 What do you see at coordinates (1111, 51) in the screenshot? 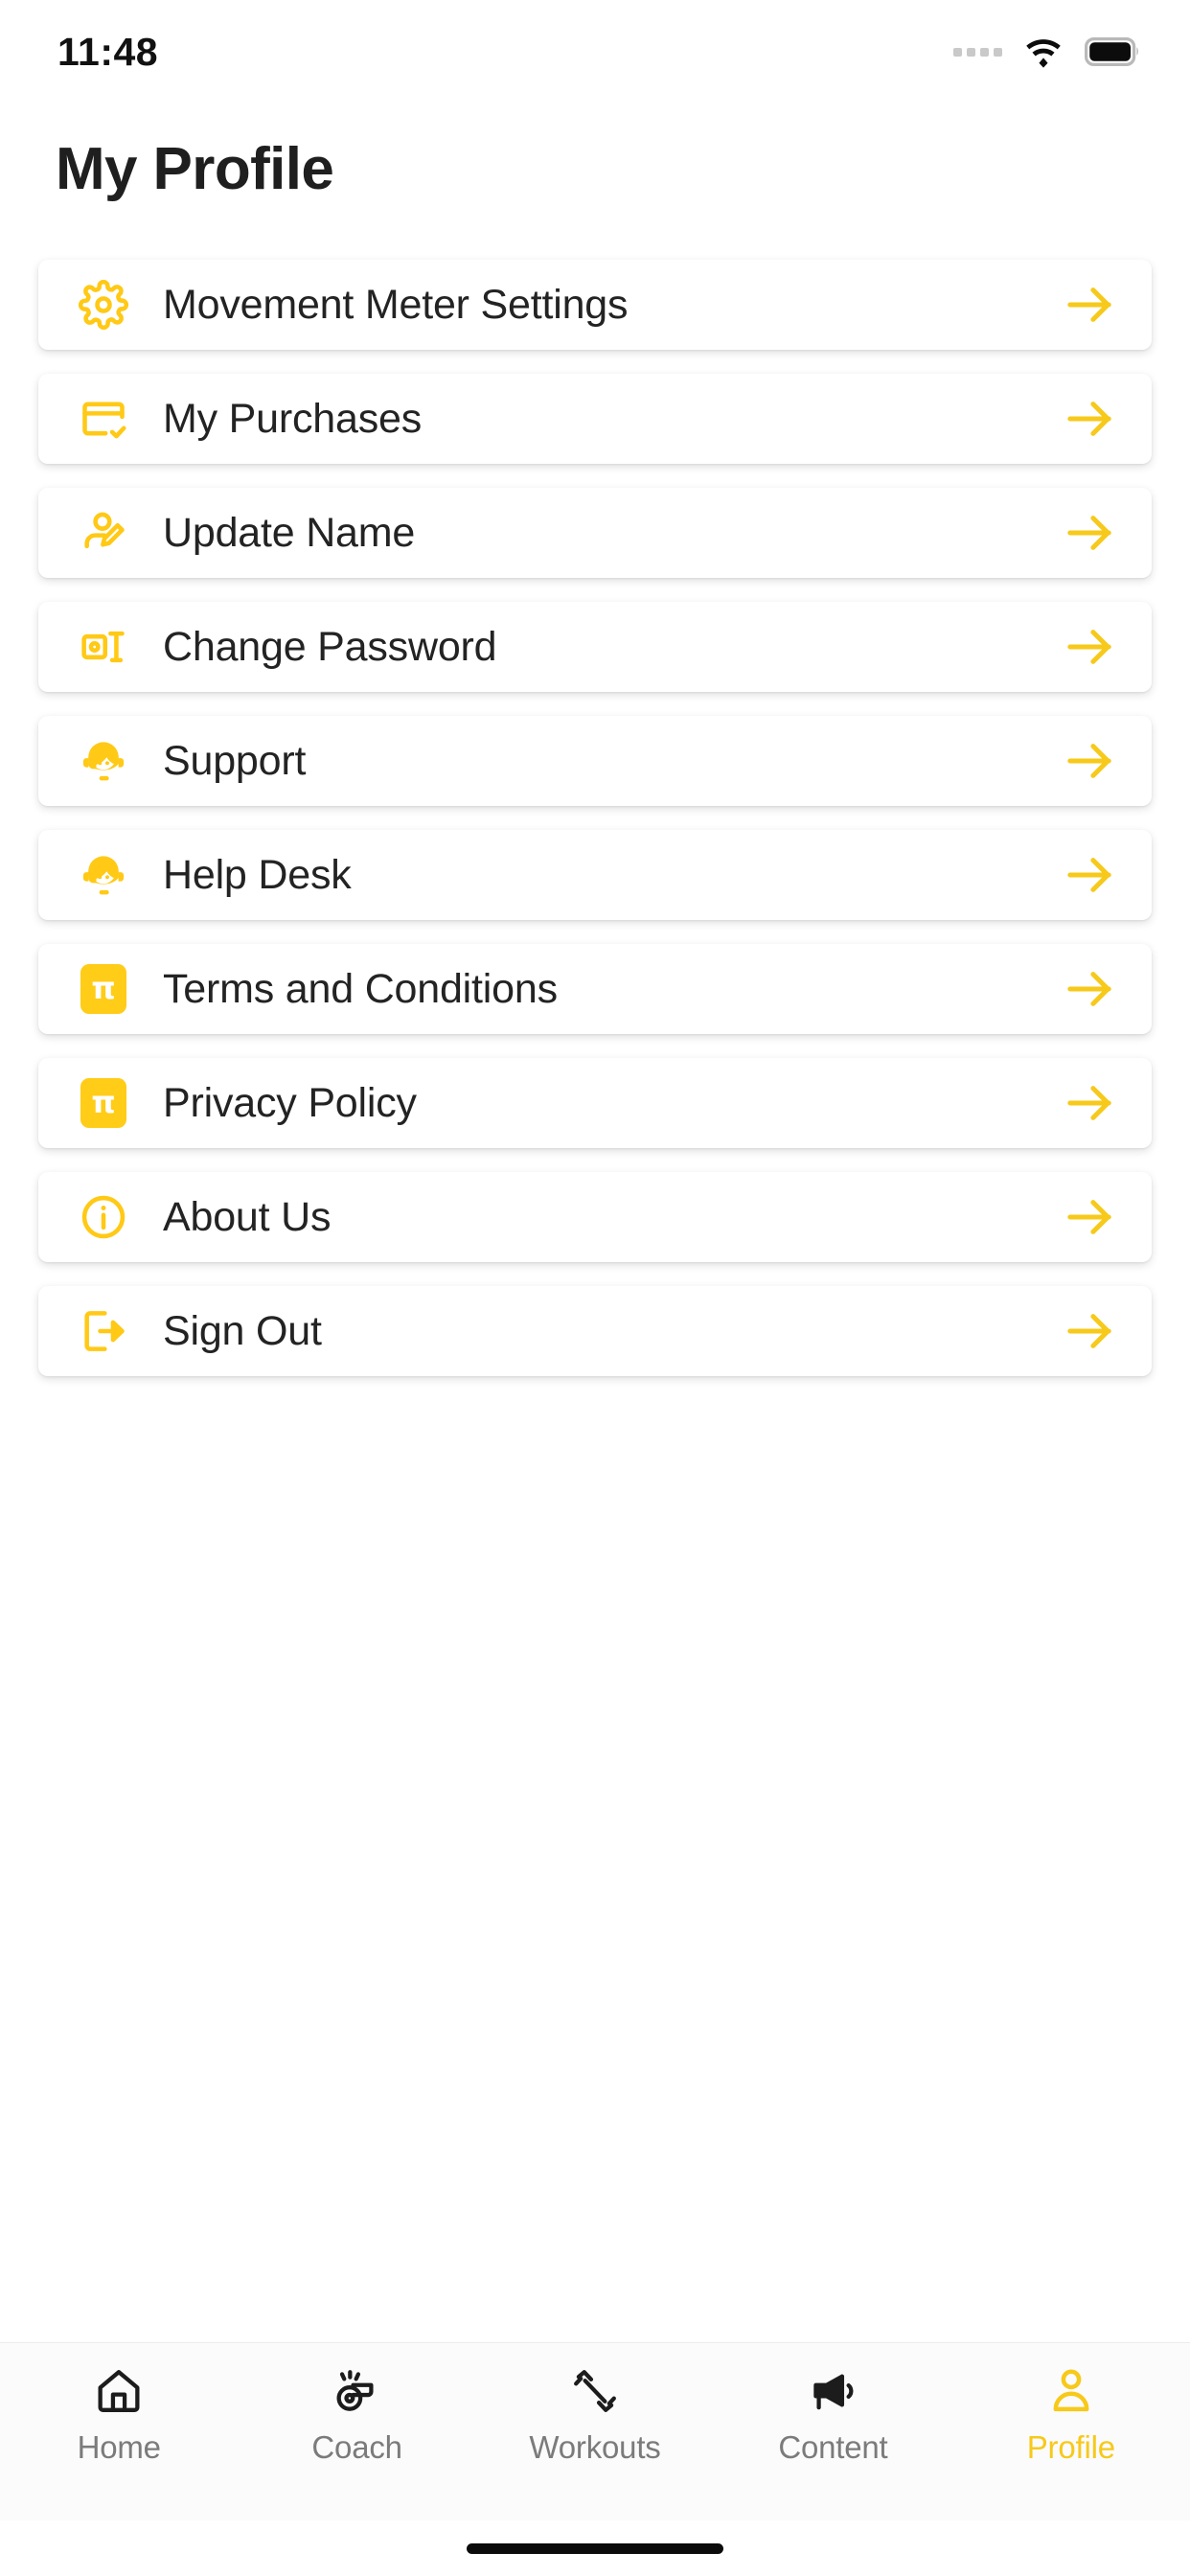
I see `battery-full-icon` at bounding box center [1111, 51].